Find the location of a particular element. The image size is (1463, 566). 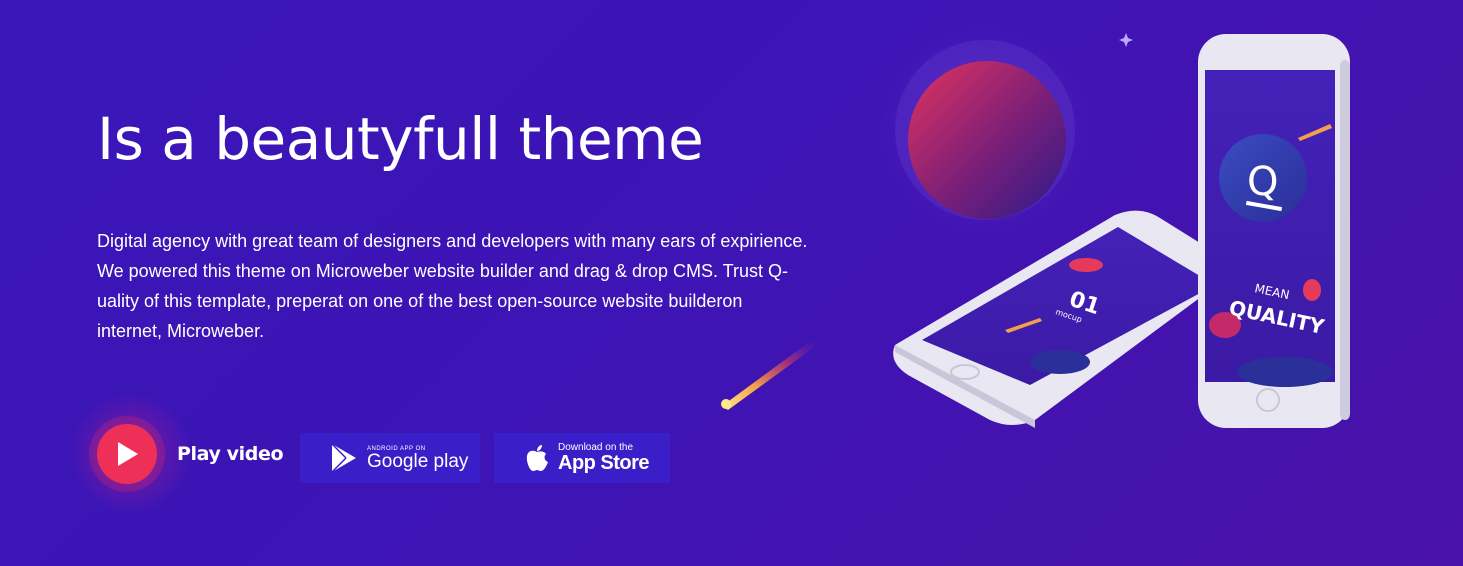

meteor-head is located at coordinates (726, 404).